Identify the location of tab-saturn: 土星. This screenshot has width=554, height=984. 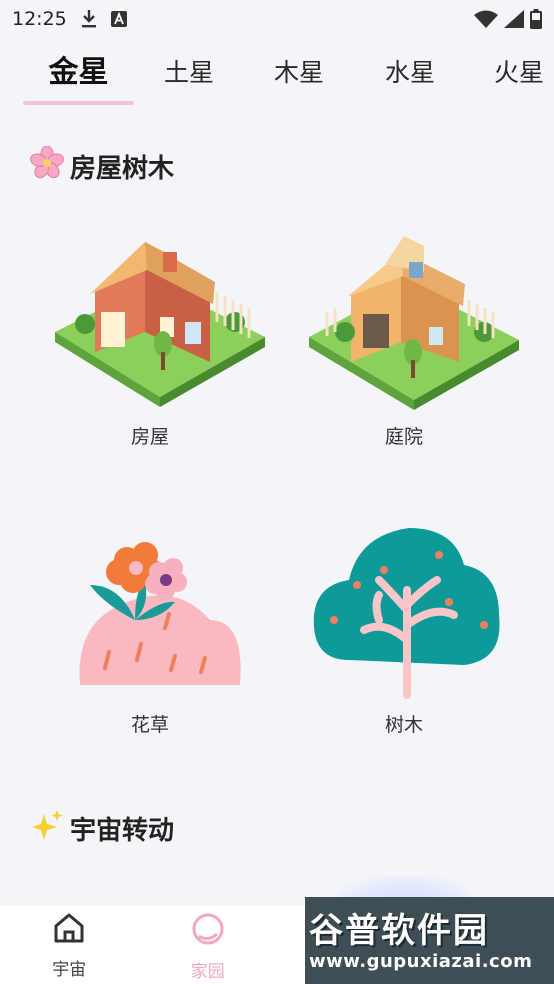
(189, 73).